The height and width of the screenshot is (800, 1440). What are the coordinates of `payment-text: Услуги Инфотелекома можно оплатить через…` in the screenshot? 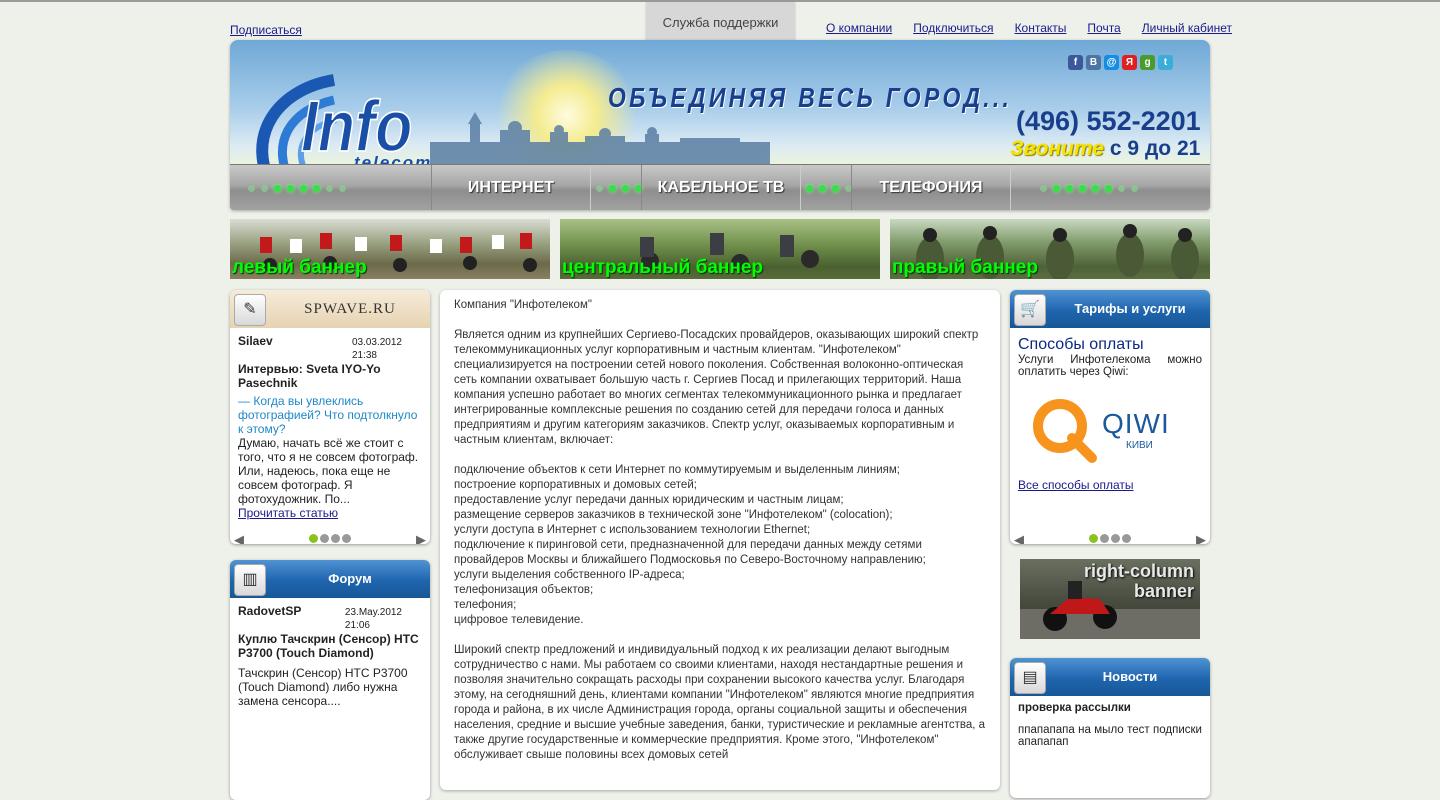 It's located at (1110, 366).